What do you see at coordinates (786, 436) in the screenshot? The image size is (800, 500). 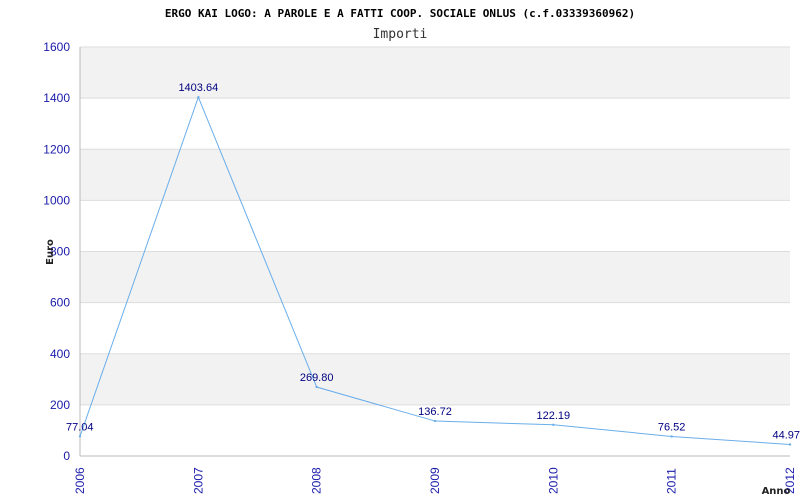 I see `data-label: 44.97` at bounding box center [786, 436].